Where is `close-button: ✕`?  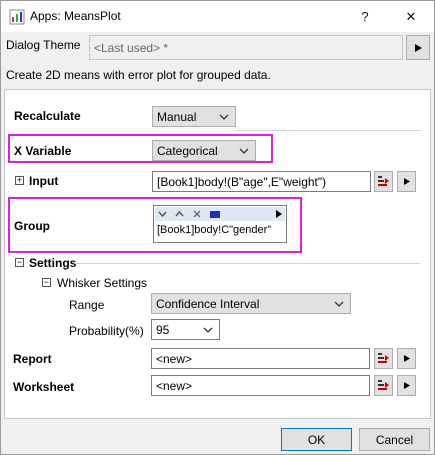
close-button: ✕ is located at coordinates (411, 16).